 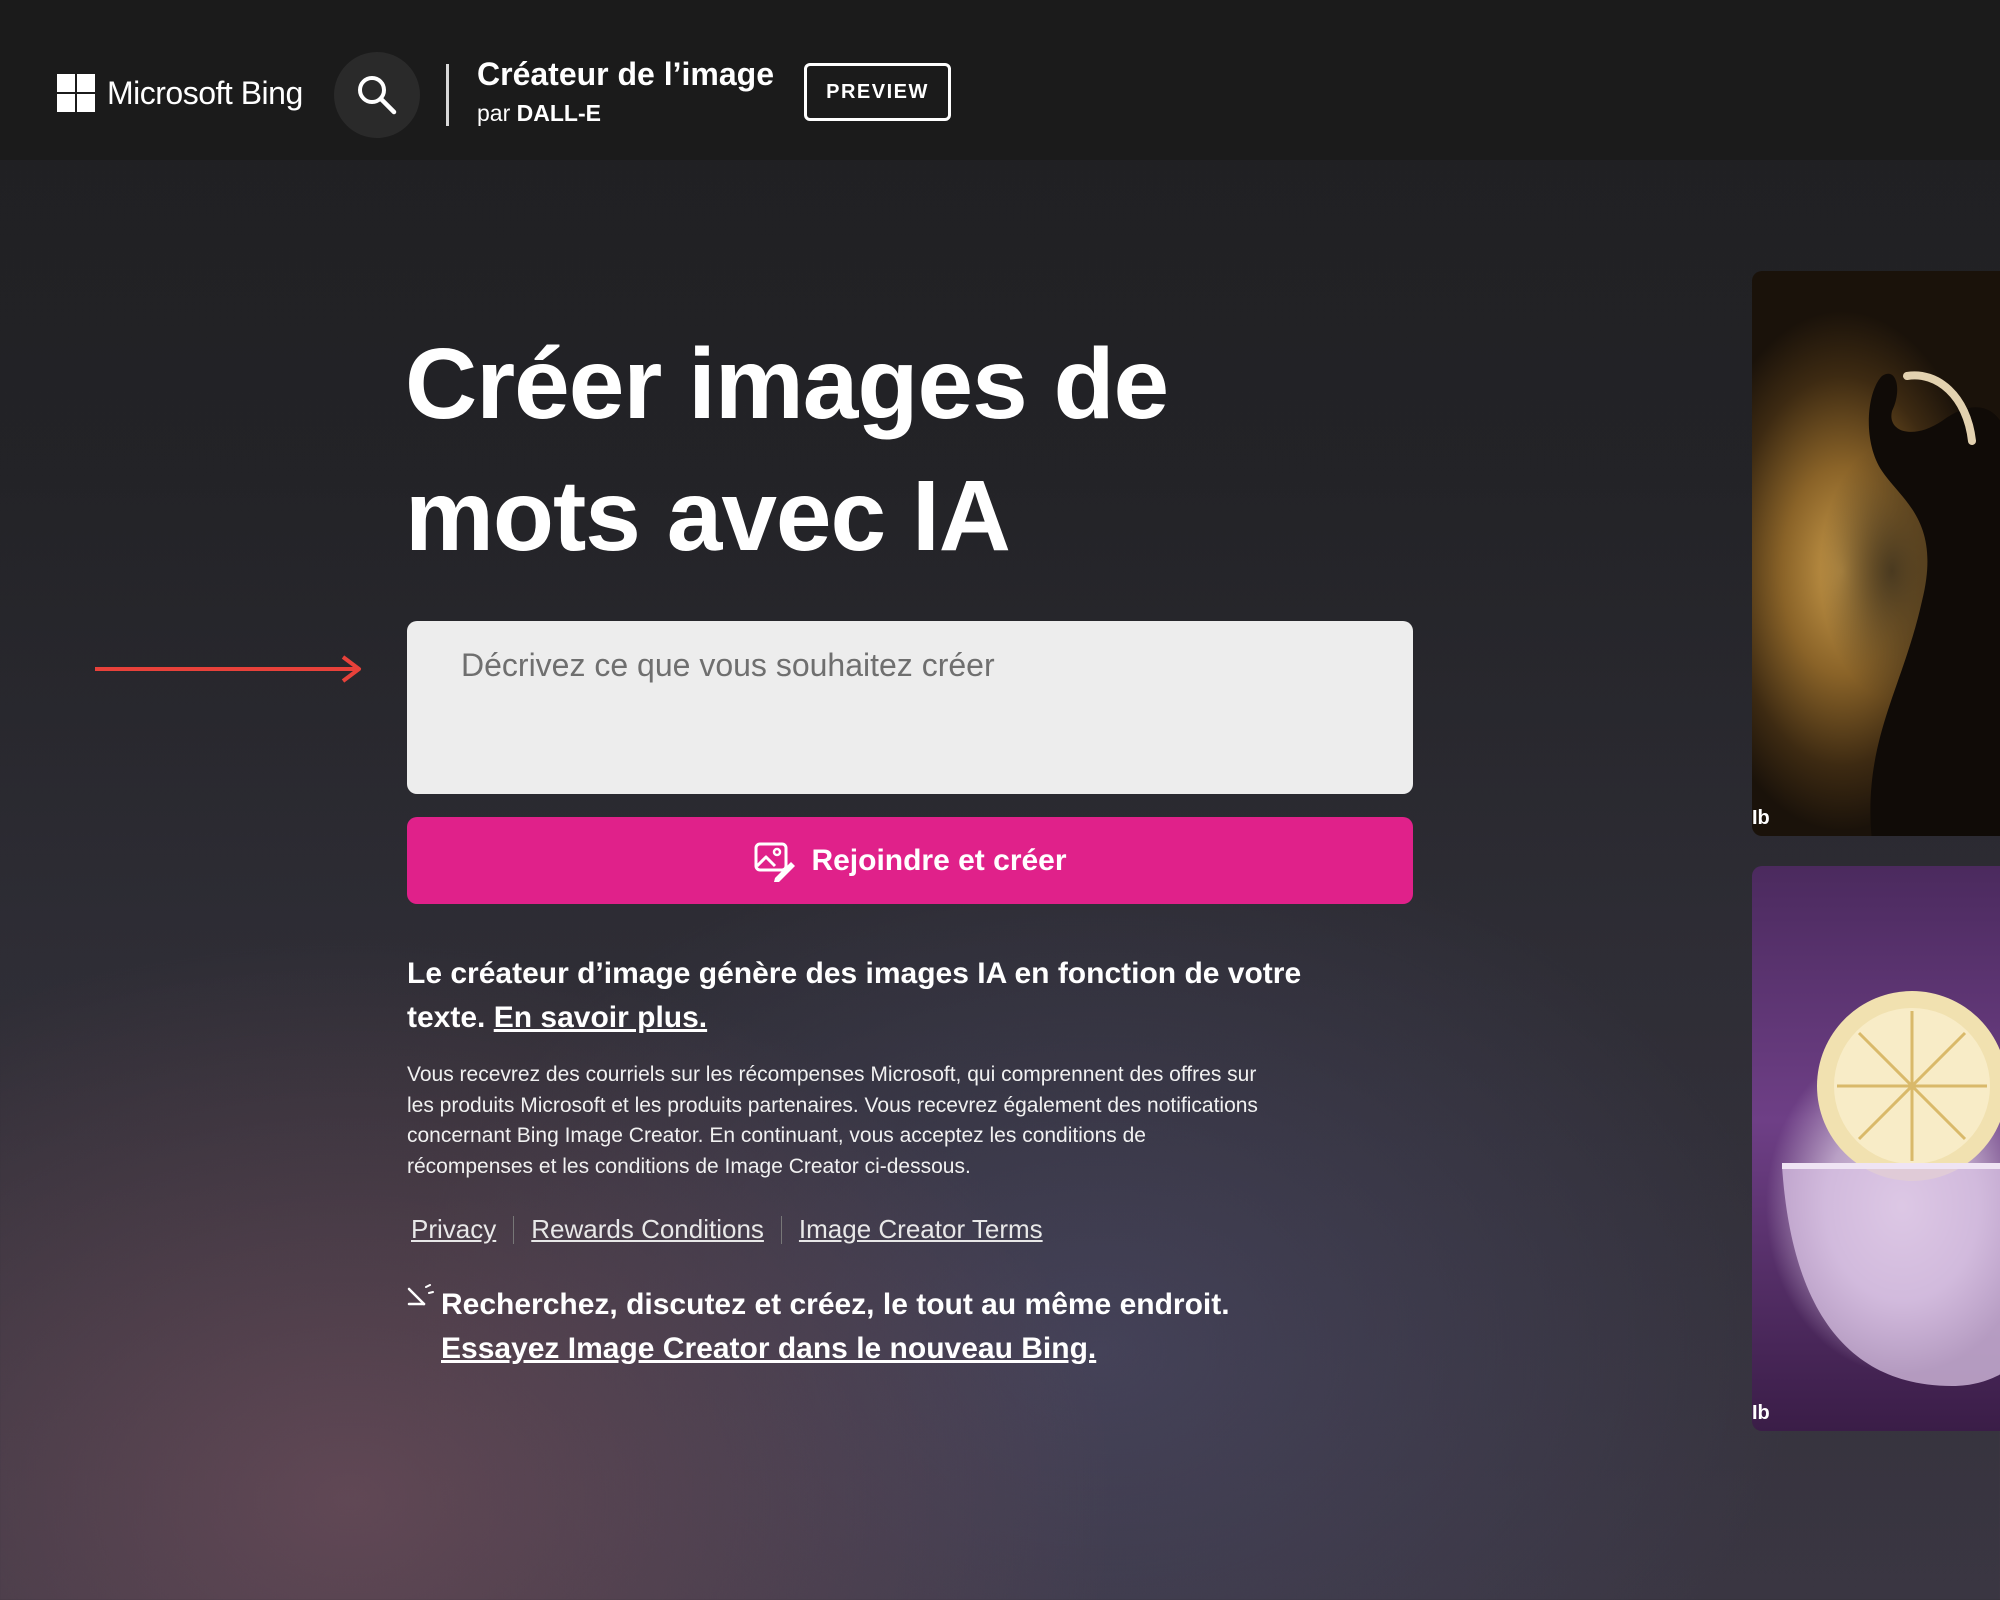 What do you see at coordinates (877, 92) in the screenshot?
I see `preview-badge: PREVIEW` at bounding box center [877, 92].